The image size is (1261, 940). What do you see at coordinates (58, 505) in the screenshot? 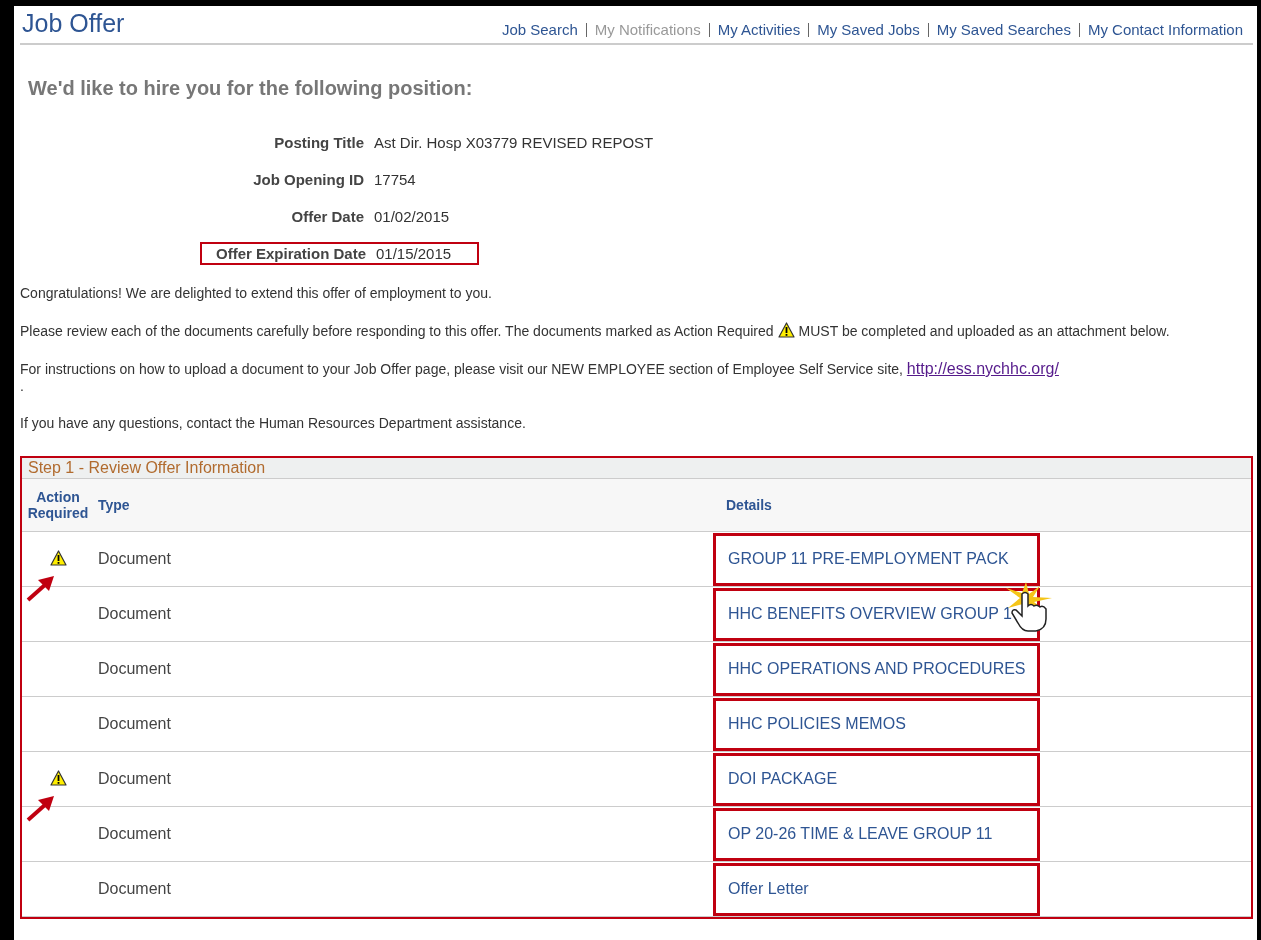
I see `column-header: Action Required` at bounding box center [58, 505].